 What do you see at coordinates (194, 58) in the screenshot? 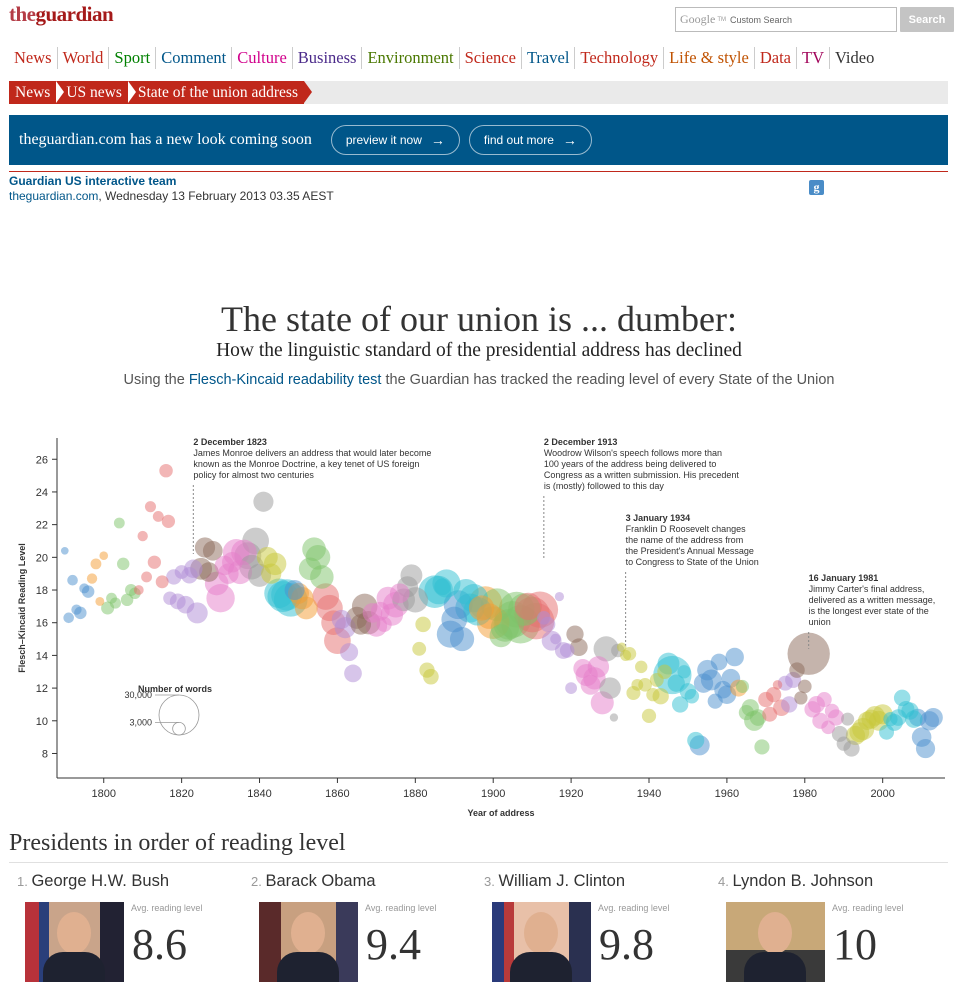
I see `nav-item-comment: Comment` at bounding box center [194, 58].